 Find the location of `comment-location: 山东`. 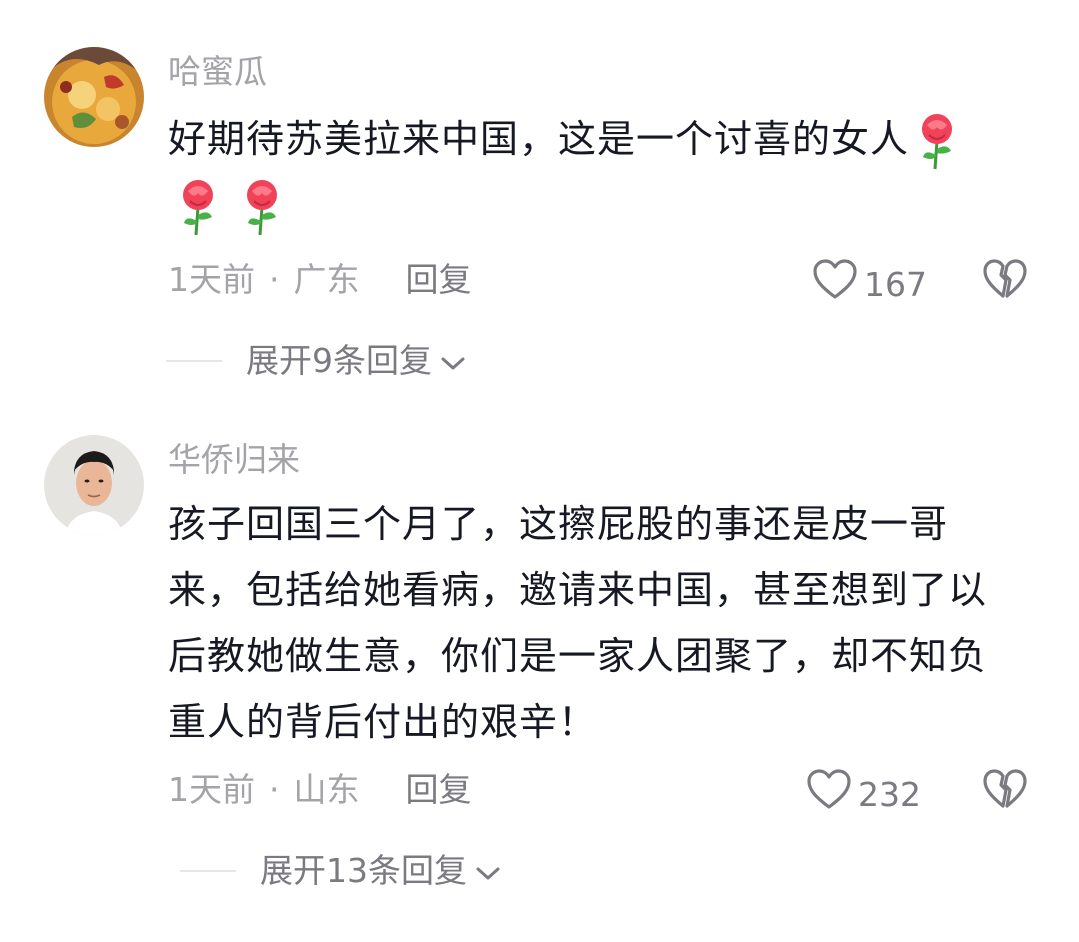

comment-location: 山东 is located at coordinates (326, 789).